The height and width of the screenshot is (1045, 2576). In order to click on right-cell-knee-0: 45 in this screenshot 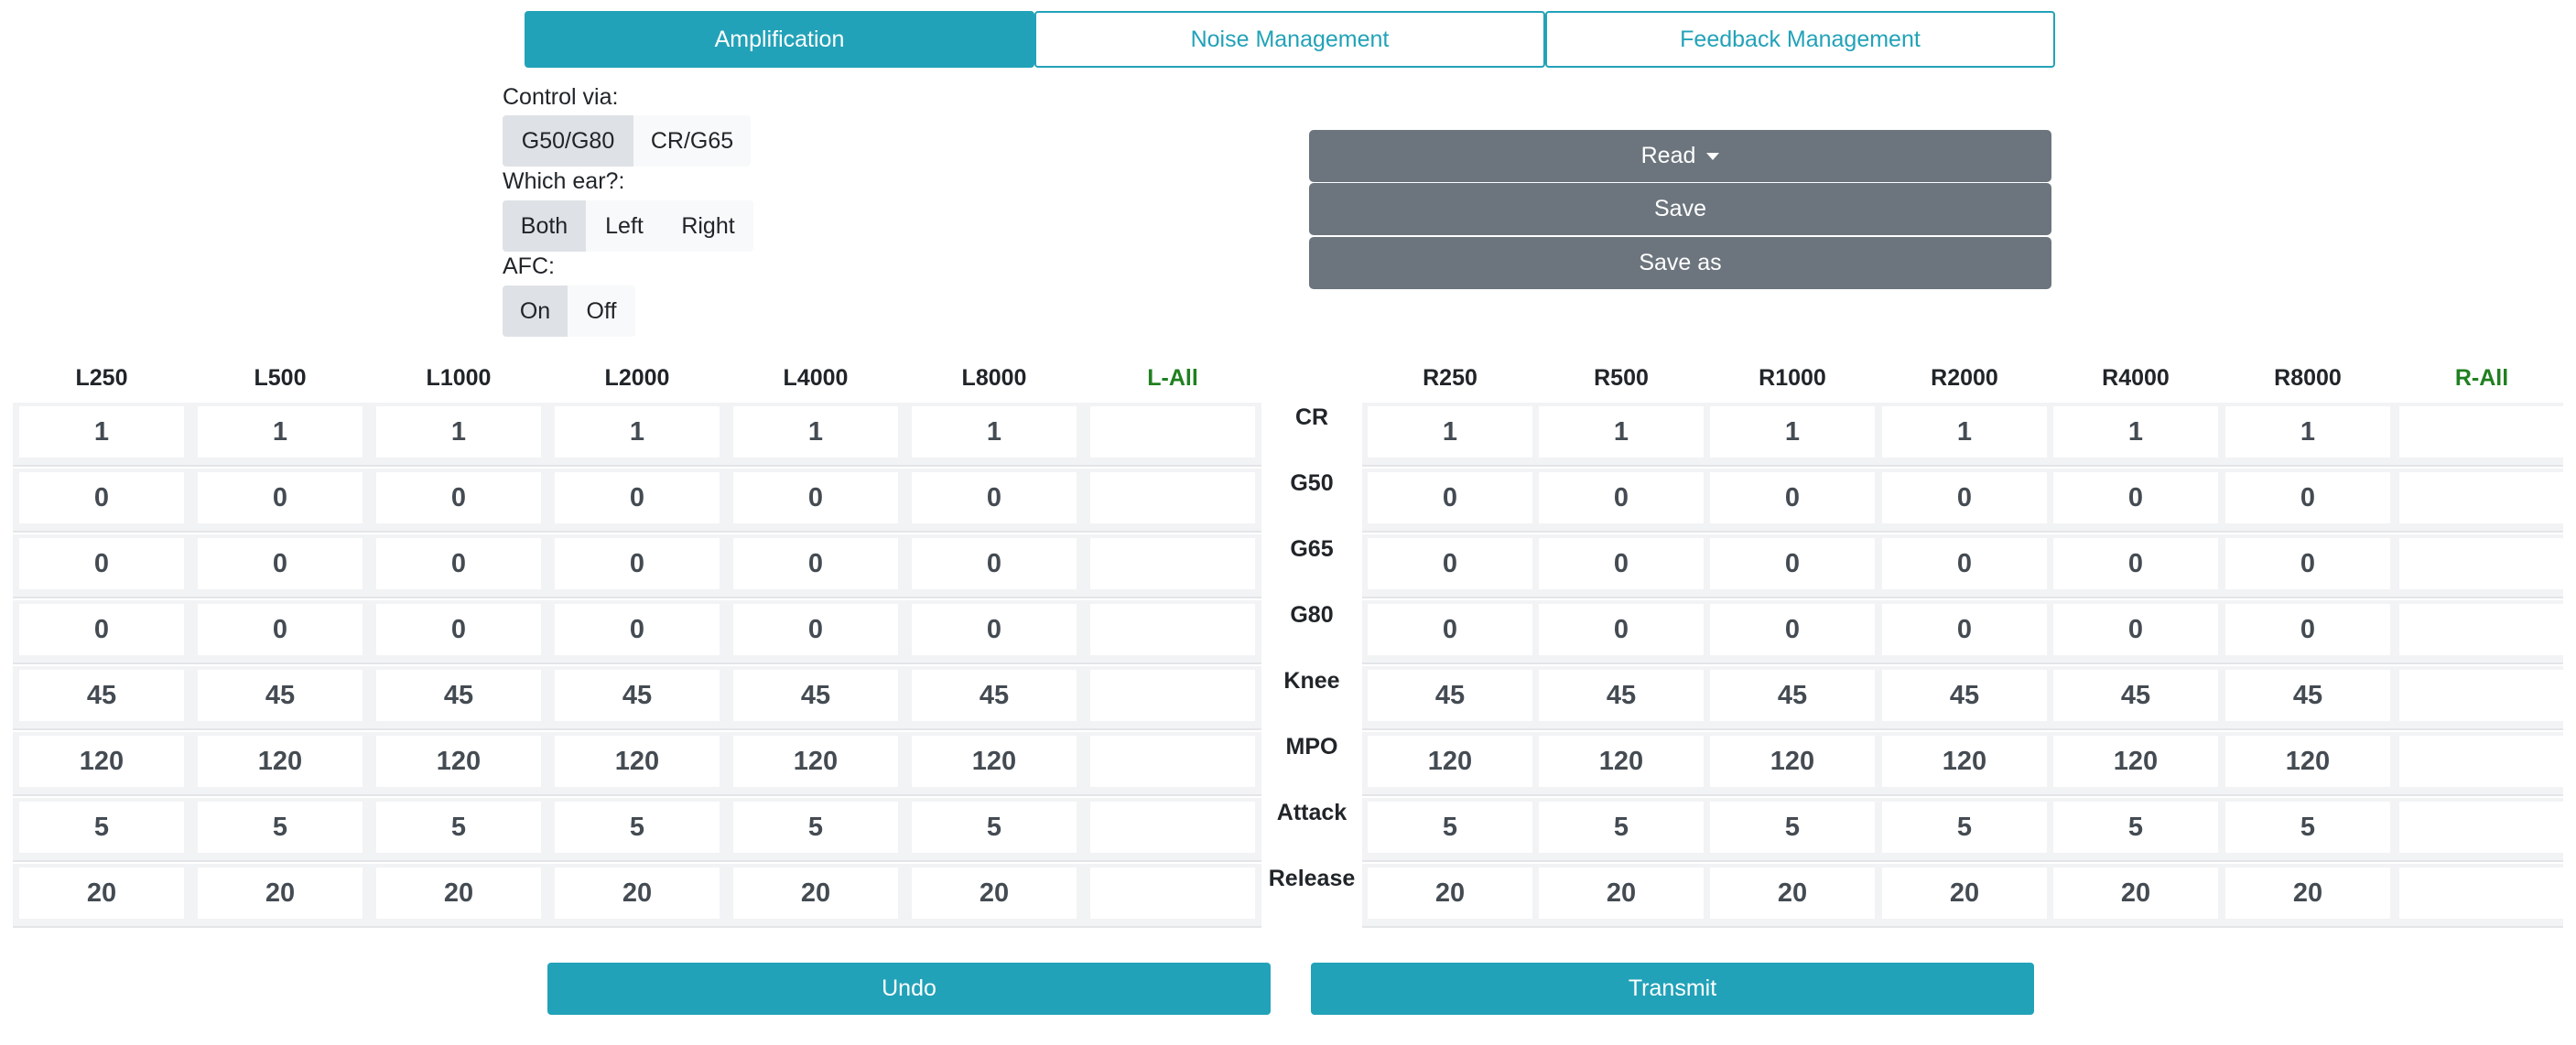, I will do `click(1450, 695)`.